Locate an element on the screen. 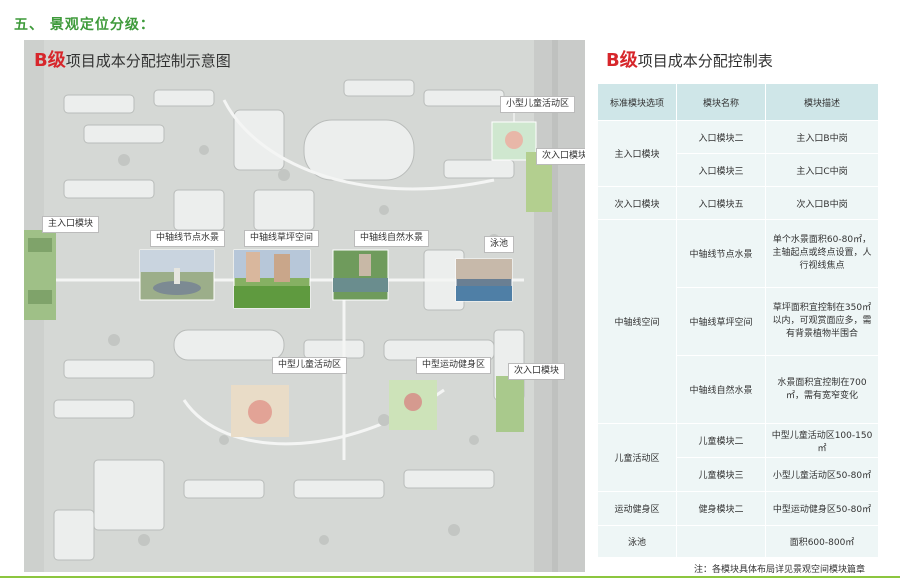  table-row: 主入口模块 入口模块二 主入口B中岗 is located at coordinates (738, 153).